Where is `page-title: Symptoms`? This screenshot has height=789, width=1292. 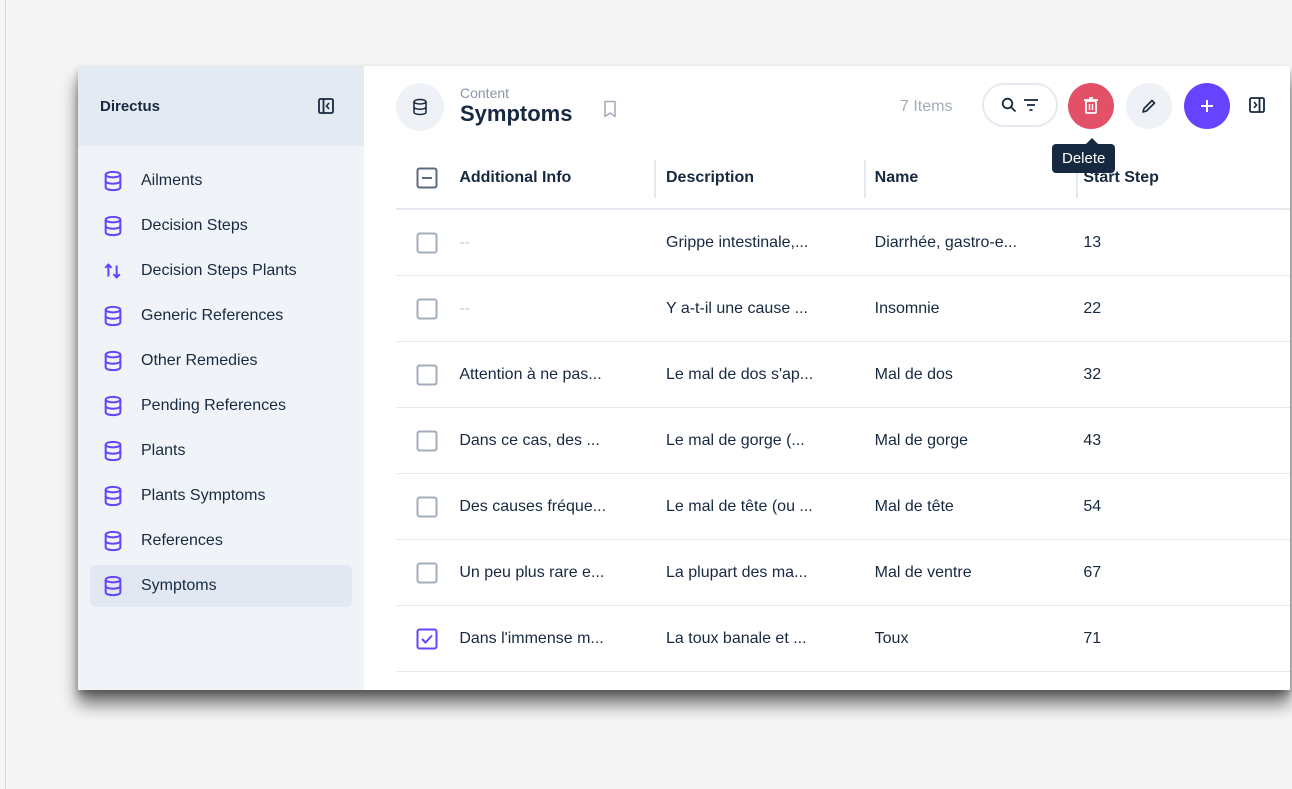
page-title: Symptoms is located at coordinates (516, 113).